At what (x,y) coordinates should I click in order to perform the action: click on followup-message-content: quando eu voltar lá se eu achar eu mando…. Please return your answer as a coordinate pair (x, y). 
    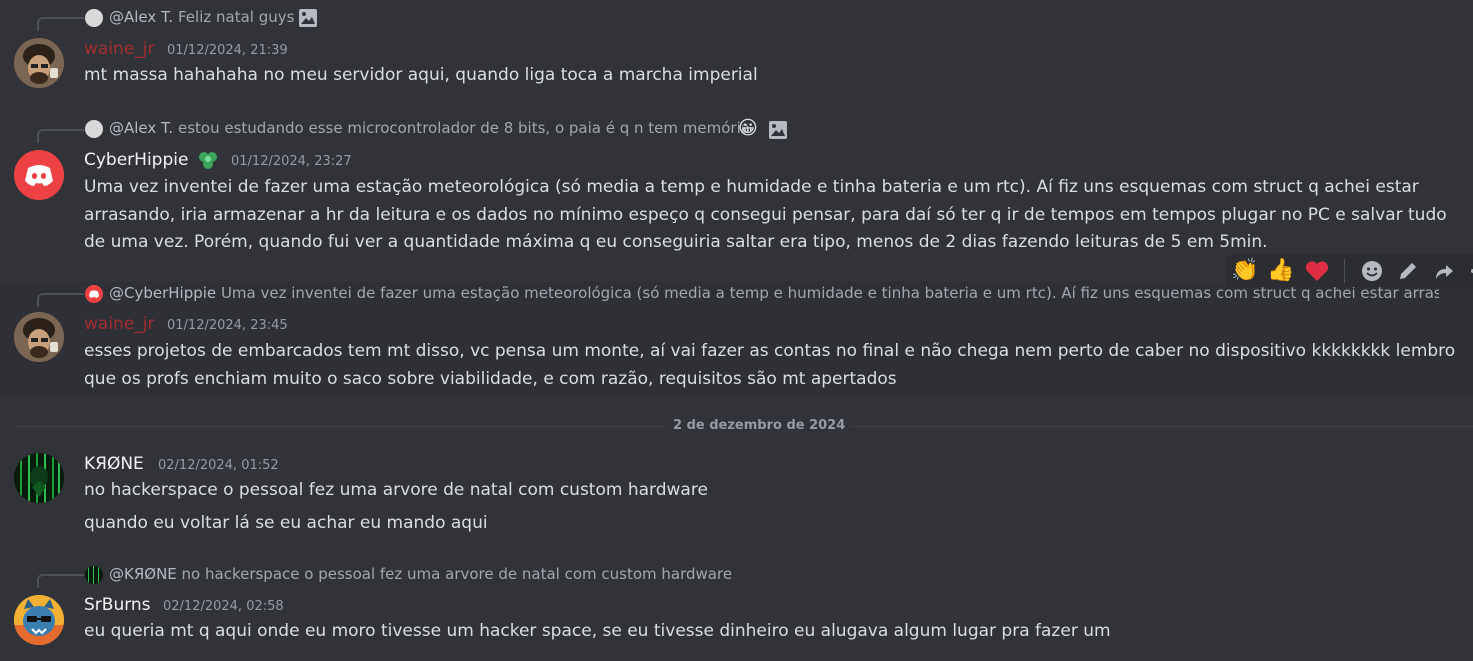
    Looking at the image, I should click on (286, 523).